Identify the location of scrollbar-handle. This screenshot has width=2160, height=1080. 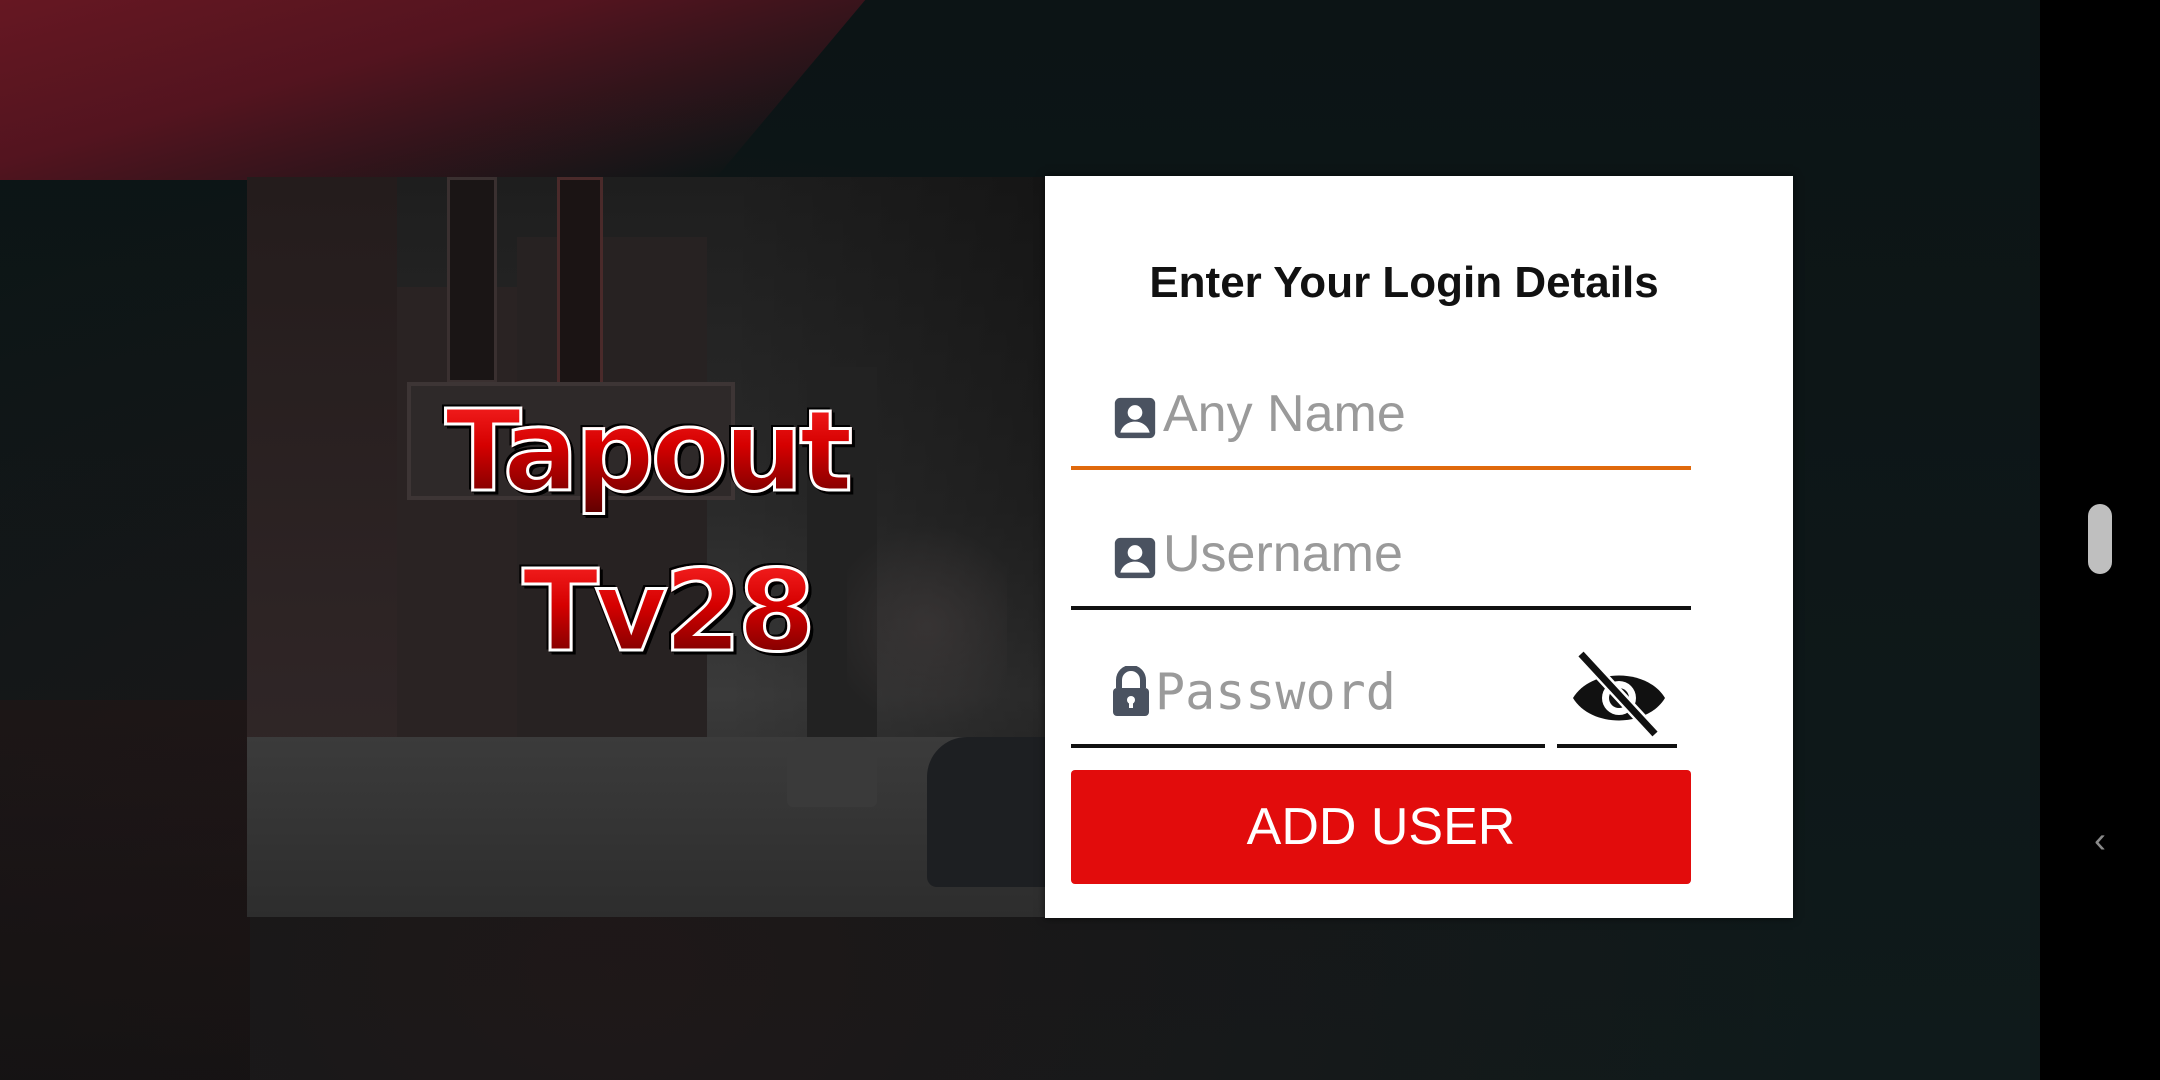
(2100, 539).